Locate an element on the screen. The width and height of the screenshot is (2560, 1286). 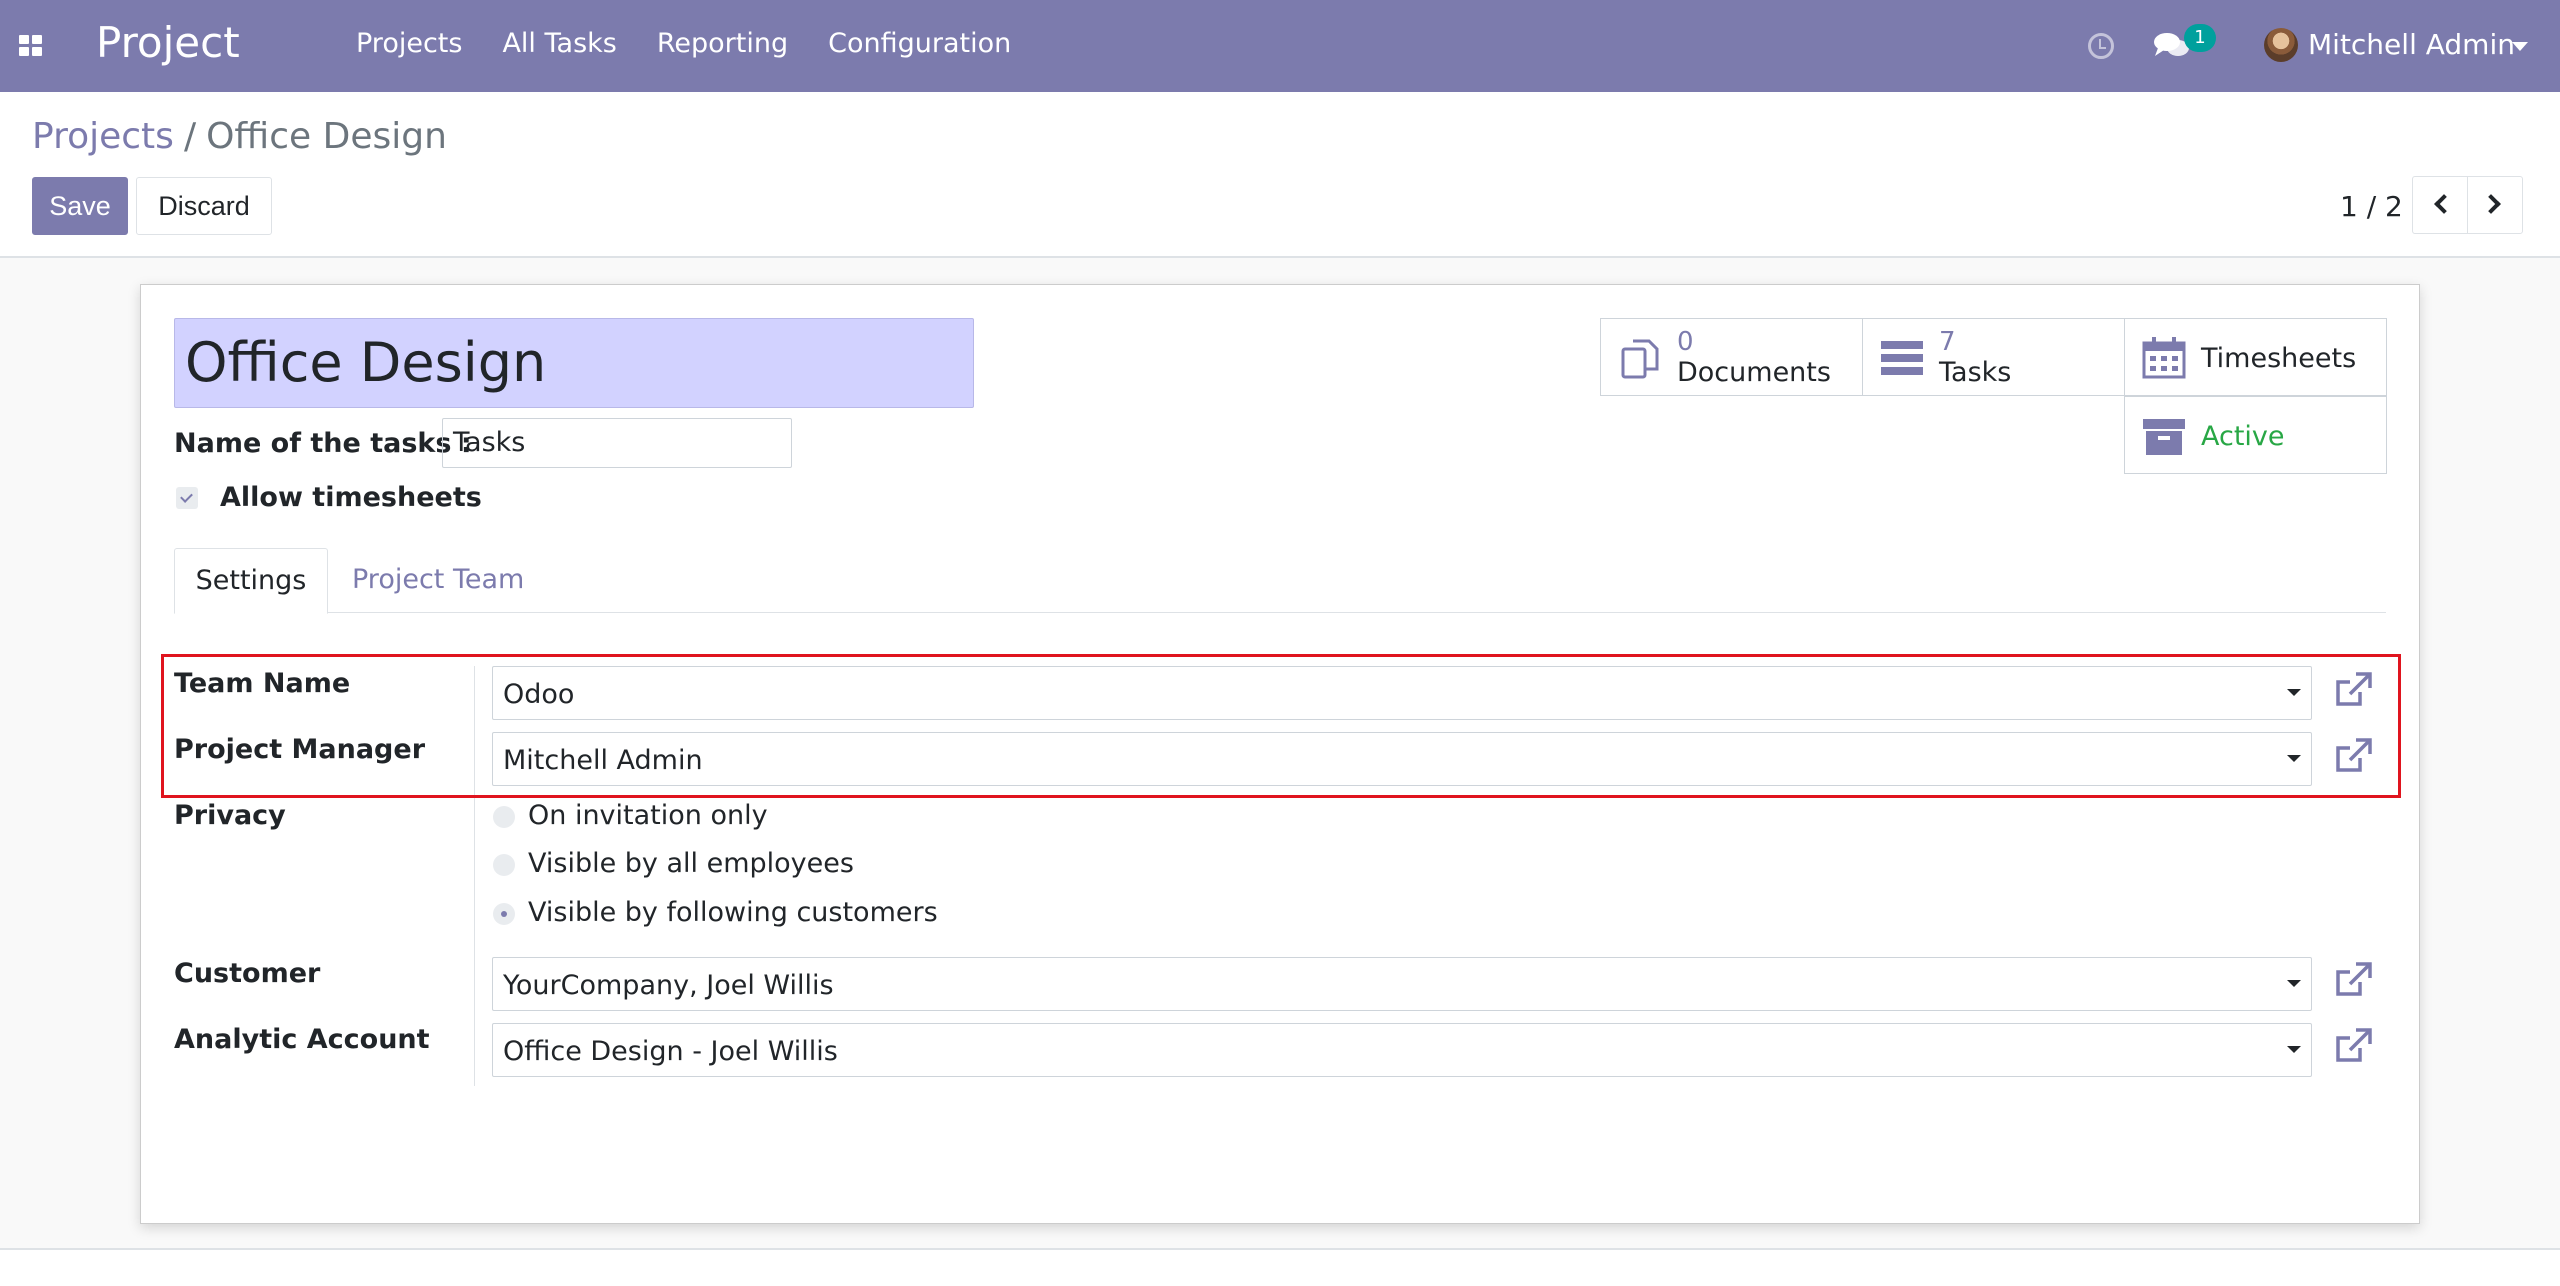
documents-label: Documents is located at coordinates (1754, 372).